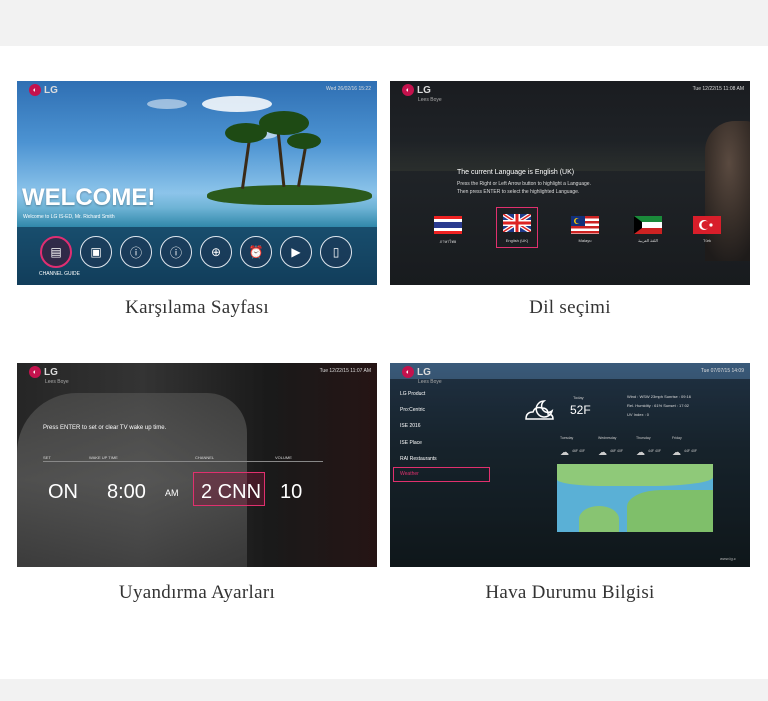 Image resolution: width=768 pixels, height=701 pixels. I want to click on dim-overlay, so click(197, 465).